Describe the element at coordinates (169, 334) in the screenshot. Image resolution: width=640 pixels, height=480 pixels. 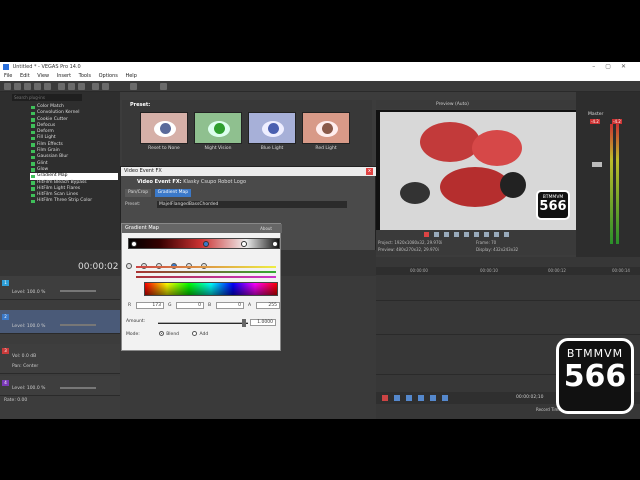
I see `mode-blend-option: Blend` at that location.